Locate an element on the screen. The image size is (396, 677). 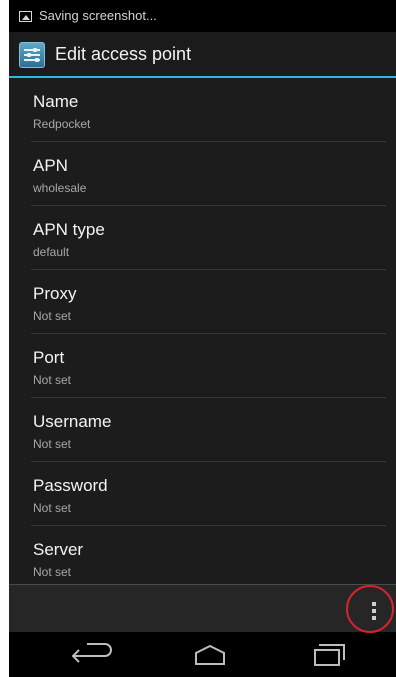
highlight-circle-annotation is located at coordinates (370, 609).